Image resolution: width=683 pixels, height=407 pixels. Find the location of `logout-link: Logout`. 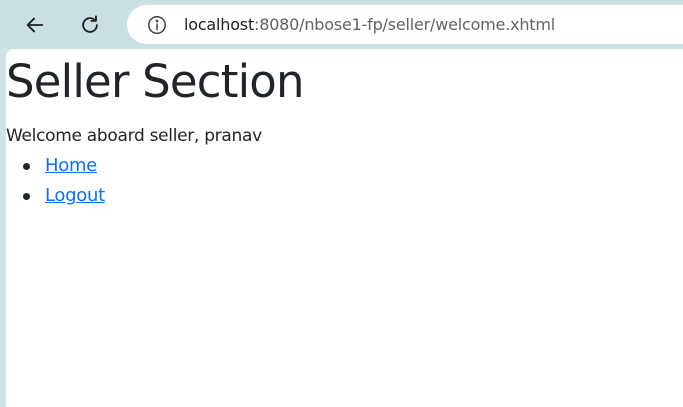

logout-link: Logout is located at coordinates (75, 195).